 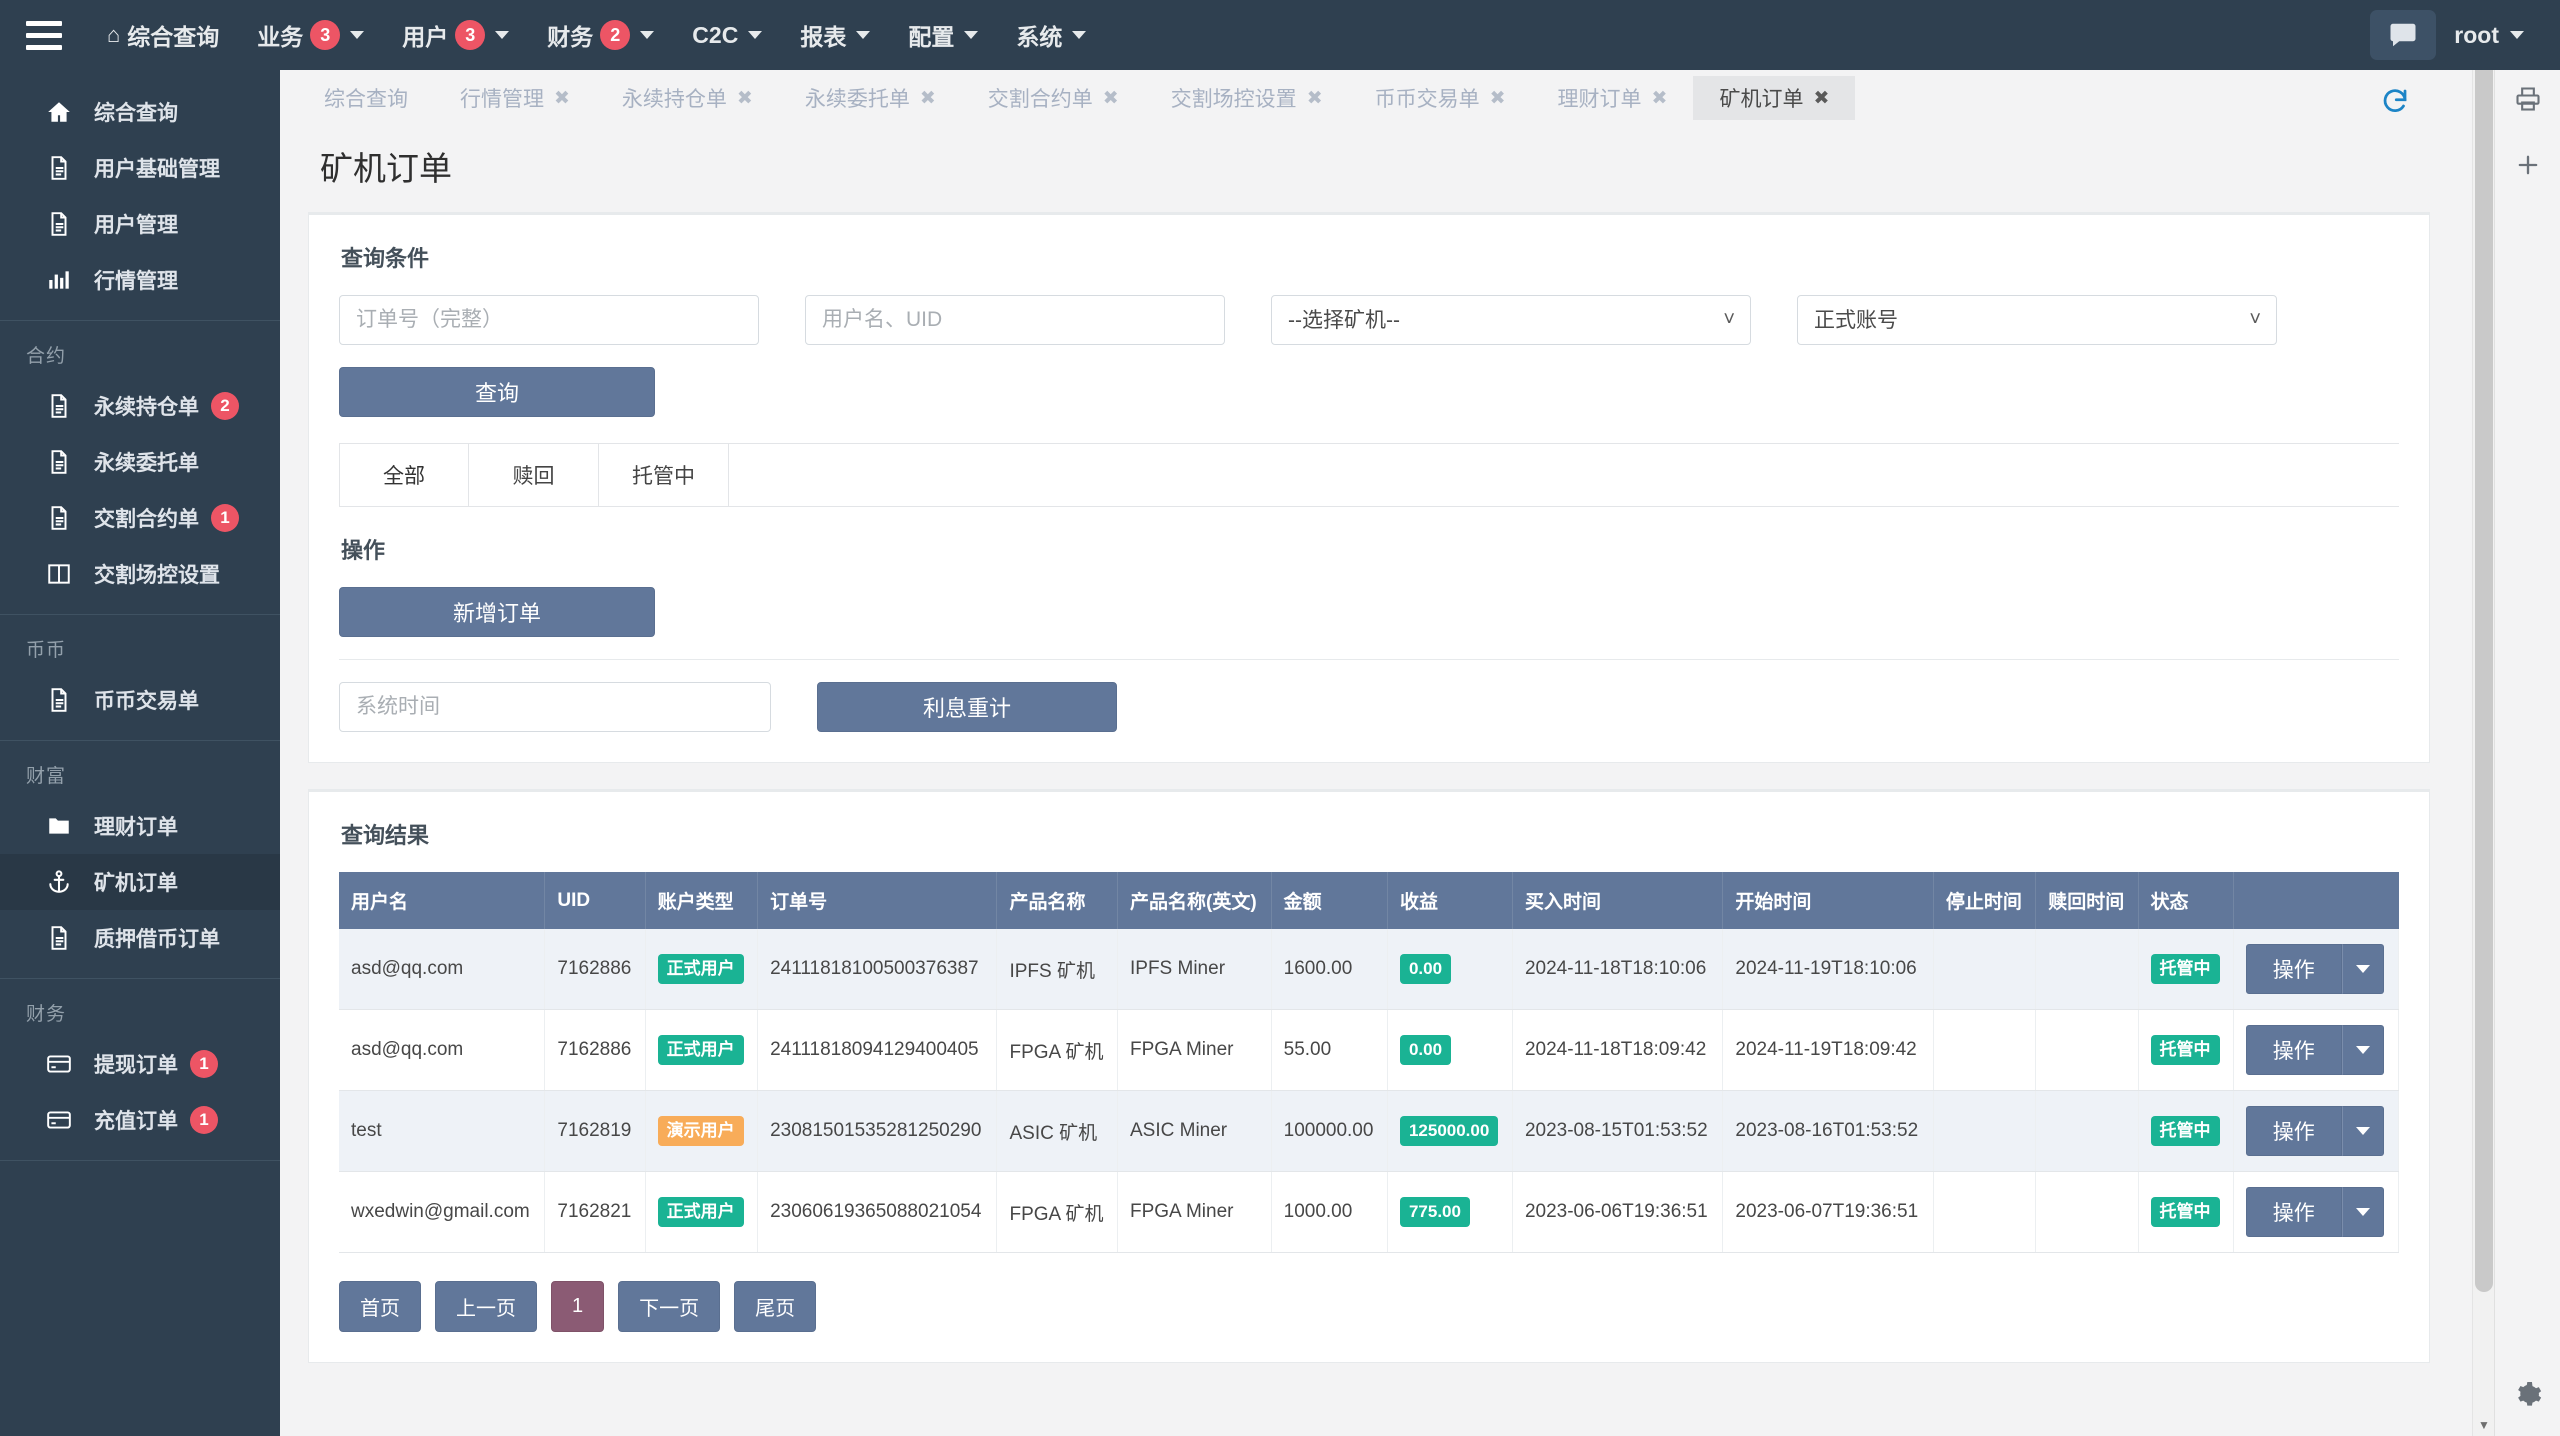 I want to click on print-button-rail, so click(x=2527, y=99).